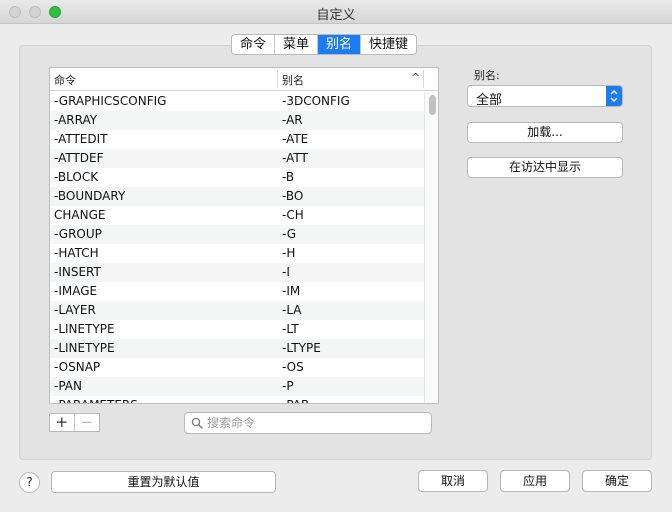 This screenshot has height=512, width=672. I want to click on table-row: -LINETYPE -LT, so click(237, 329).